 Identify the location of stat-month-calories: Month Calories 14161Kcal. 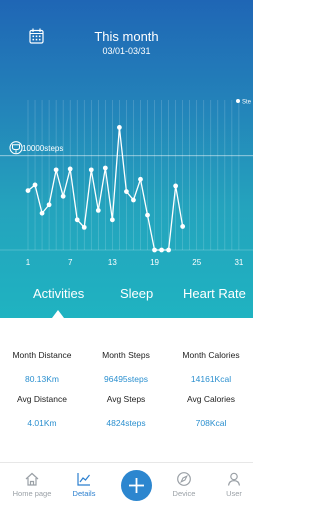
(211, 367).